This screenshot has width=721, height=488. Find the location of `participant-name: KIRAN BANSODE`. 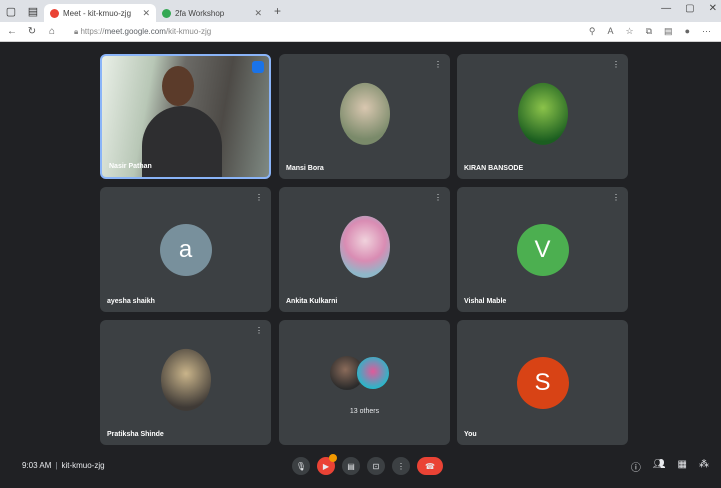

participant-name: KIRAN BANSODE is located at coordinates (494, 168).